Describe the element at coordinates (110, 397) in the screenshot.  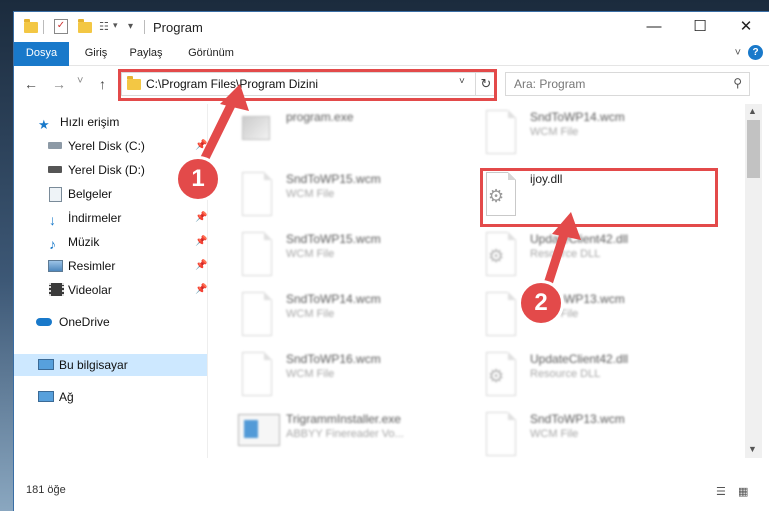
I see `sidebar-item-network: Ağ` at that location.